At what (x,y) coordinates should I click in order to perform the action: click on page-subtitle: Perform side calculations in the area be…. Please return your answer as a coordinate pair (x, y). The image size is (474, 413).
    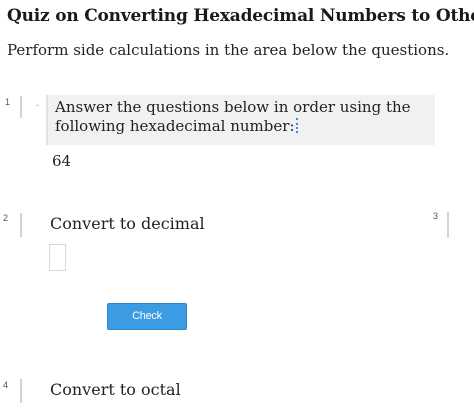
    Looking at the image, I should click on (228, 50).